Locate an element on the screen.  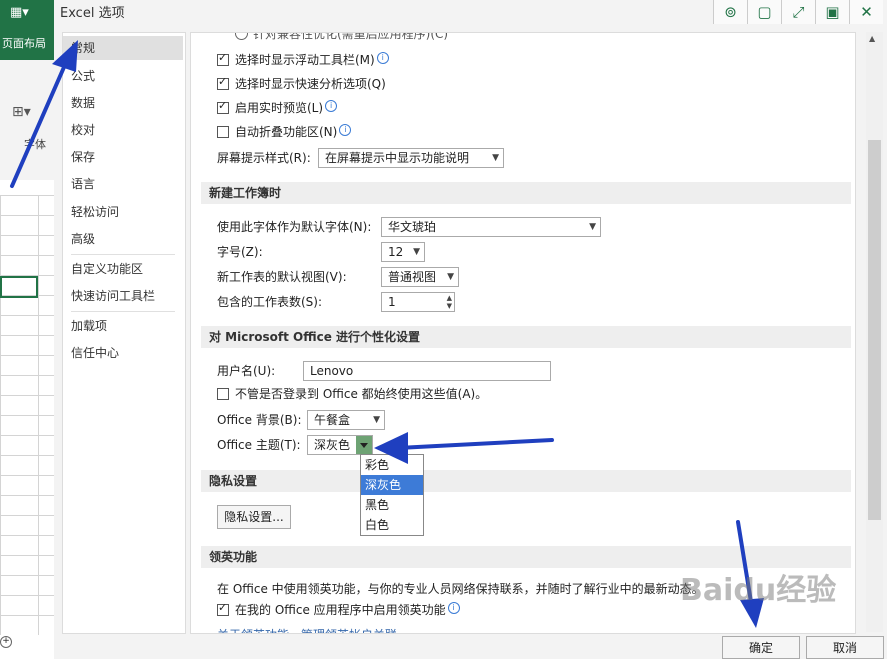
always-use-label: 不管是否登录到 Office 都始终使用这些值(A)。 is located at coordinates (361, 394).